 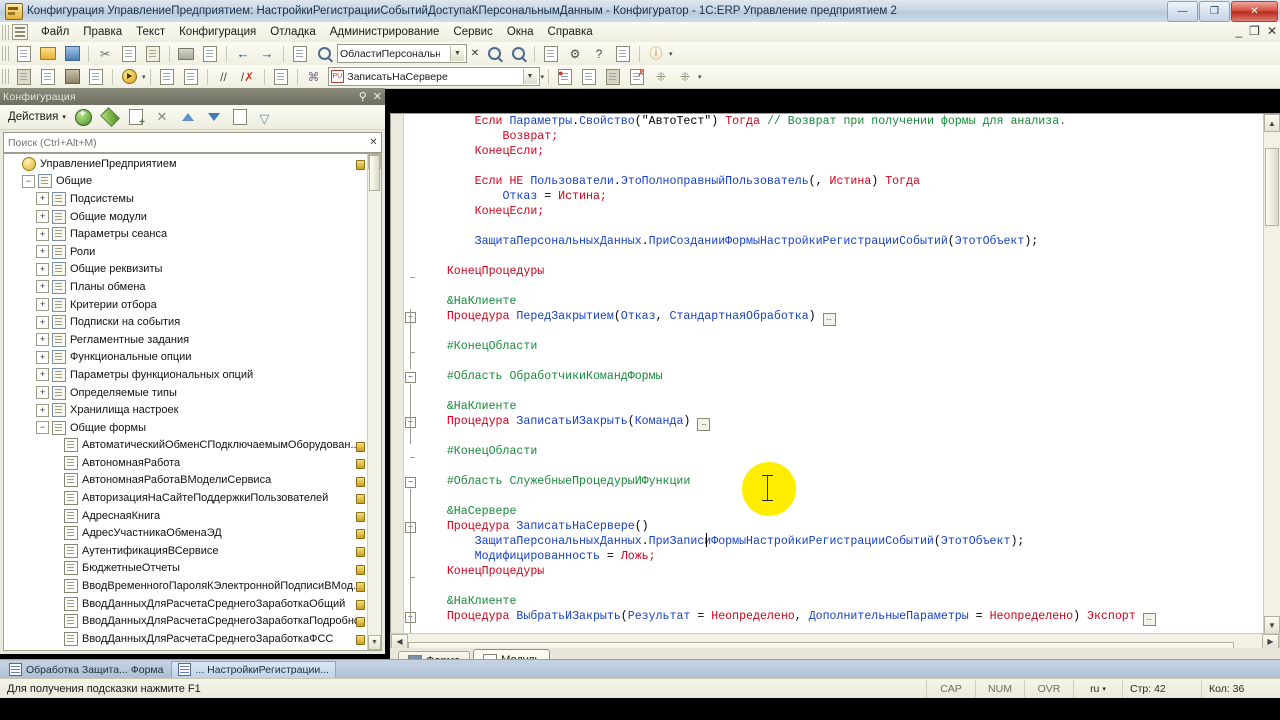 What do you see at coordinates (186, 428) in the screenshot?
I see `tree-item: − Общие формы` at bounding box center [186, 428].